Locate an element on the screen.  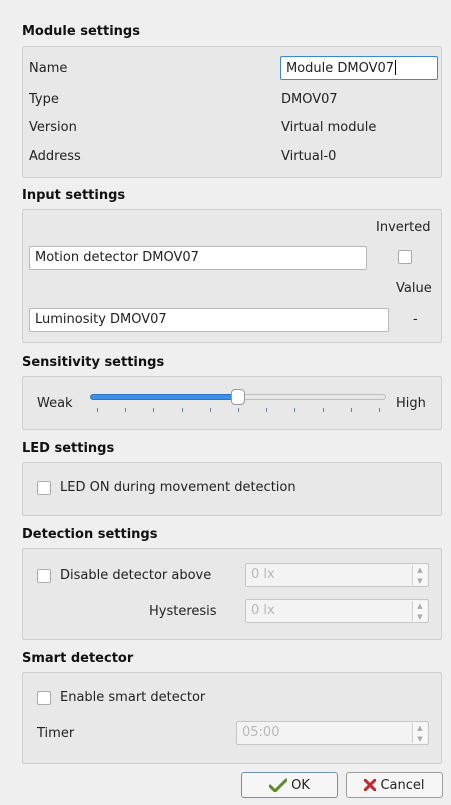
sensitivity-slider is located at coordinates (238, 403).